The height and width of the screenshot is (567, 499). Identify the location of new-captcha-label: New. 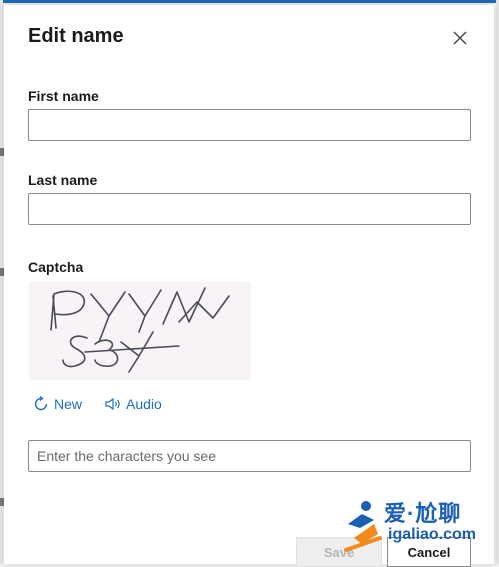
(68, 404).